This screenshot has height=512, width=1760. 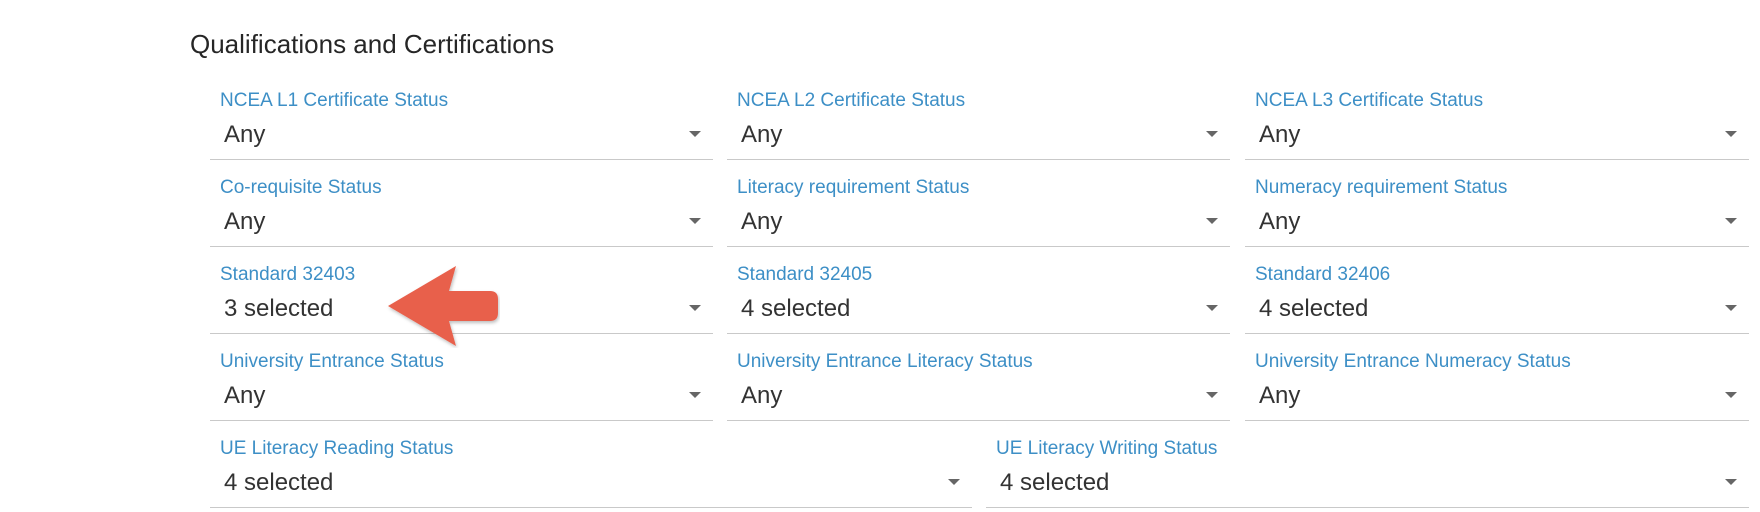 What do you see at coordinates (853, 187) in the screenshot?
I see `field-label: Literacy requirement Status` at bounding box center [853, 187].